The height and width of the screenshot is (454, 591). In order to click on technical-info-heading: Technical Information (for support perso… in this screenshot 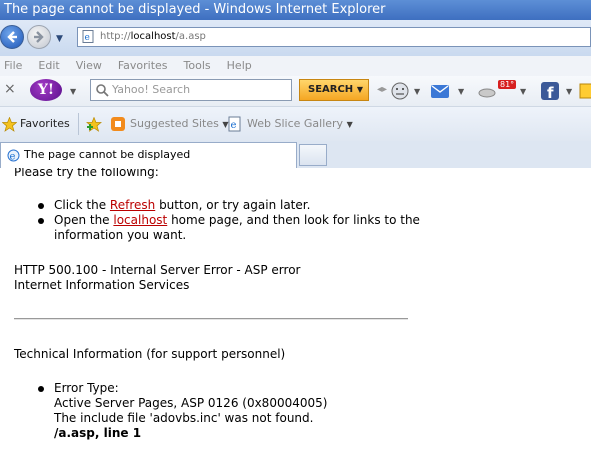, I will do `click(150, 354)`.